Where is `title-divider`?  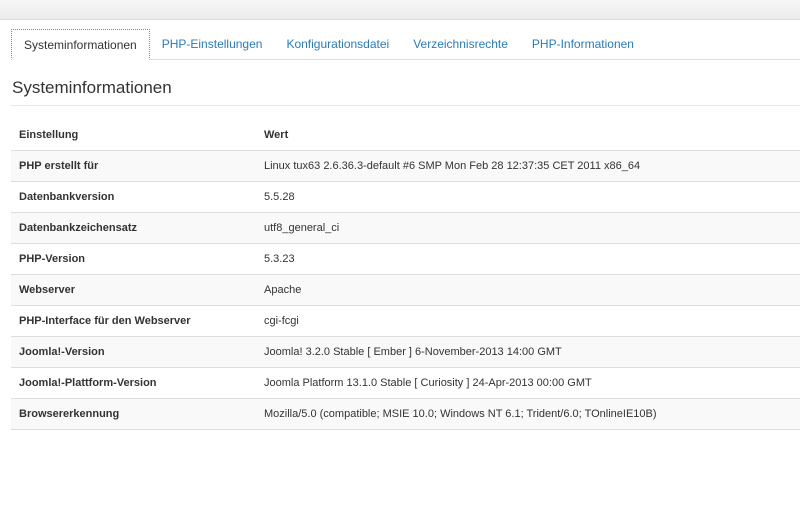
title-divider is located at coordinates (405, 105).